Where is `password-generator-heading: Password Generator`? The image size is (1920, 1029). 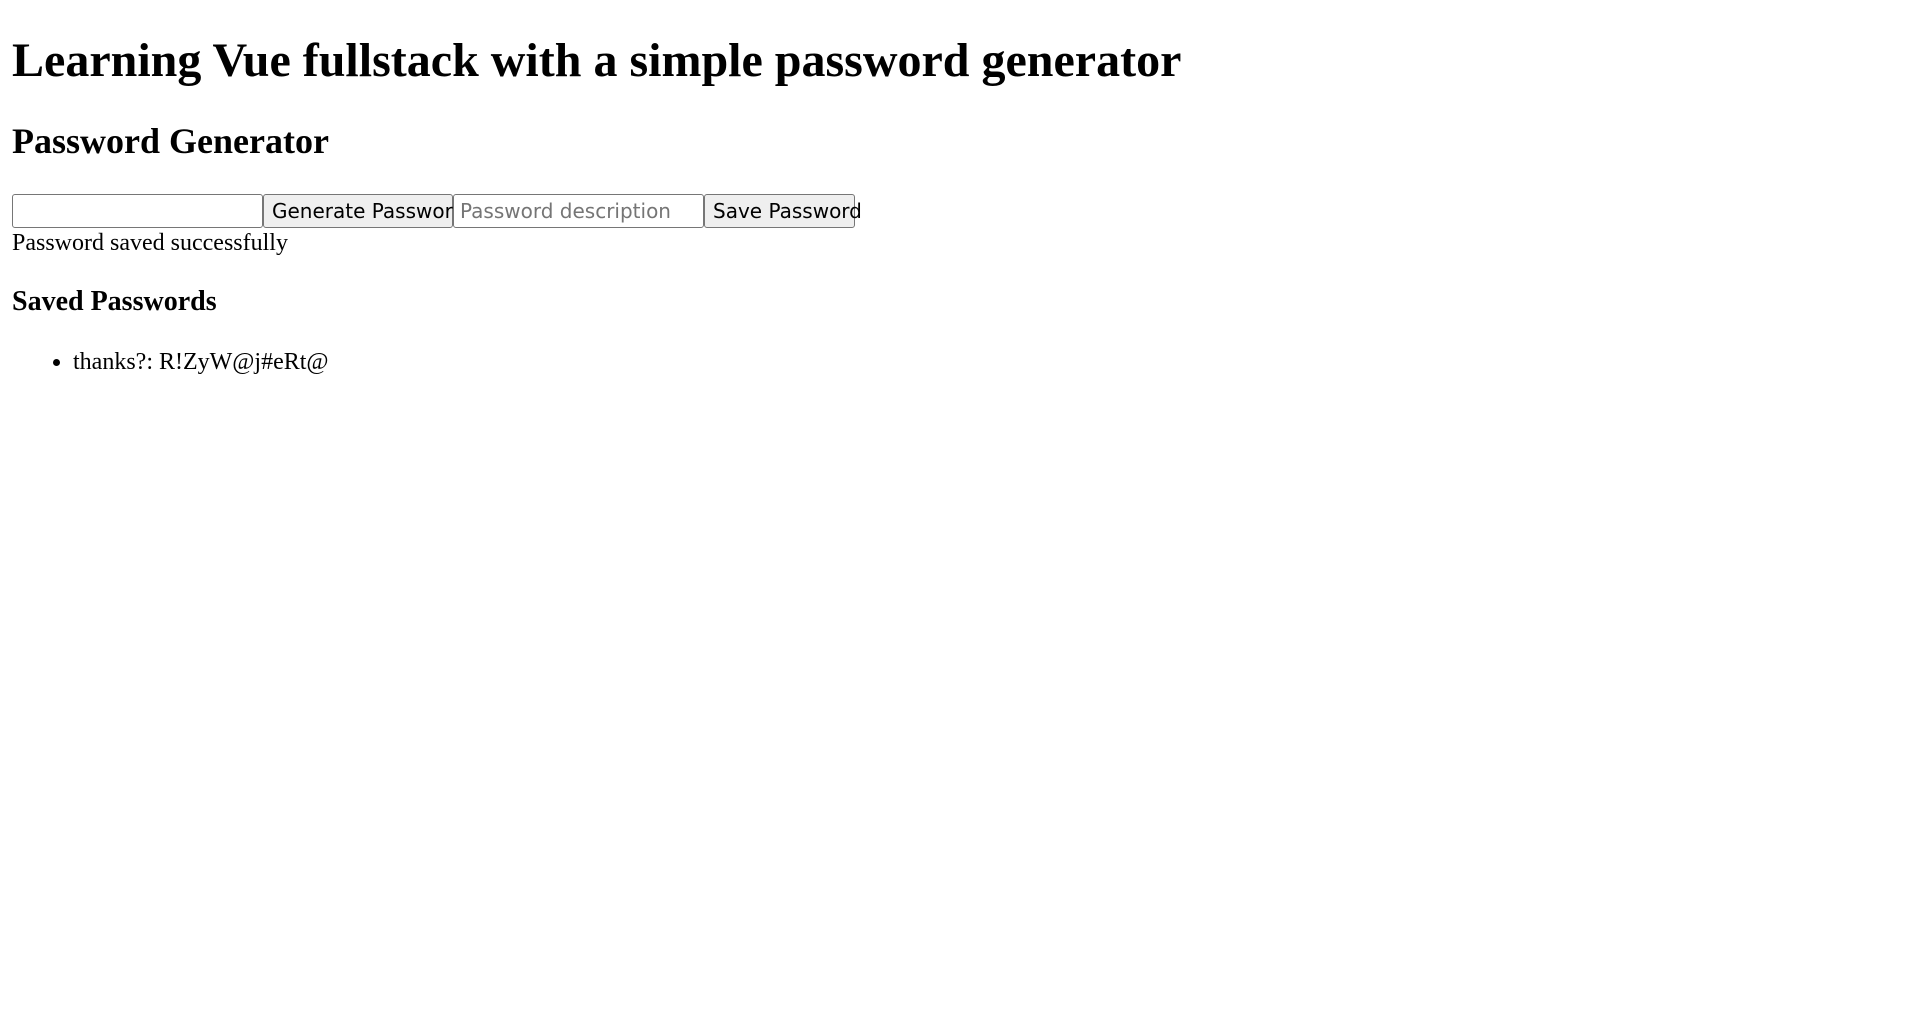 password-generator-heading: Password Generator is located at coordinates (170, 141).